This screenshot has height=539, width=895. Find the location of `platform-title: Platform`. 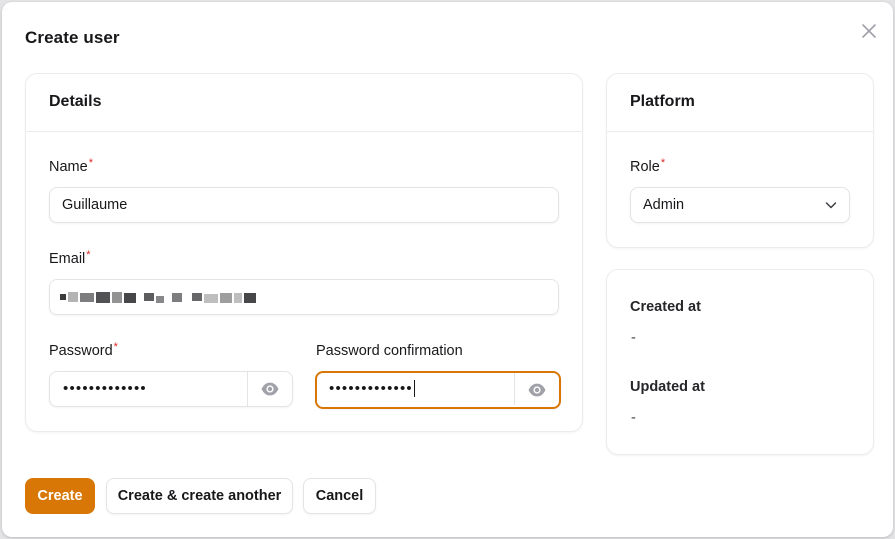

platform-title: Platform is located at coordinates (662, 101).